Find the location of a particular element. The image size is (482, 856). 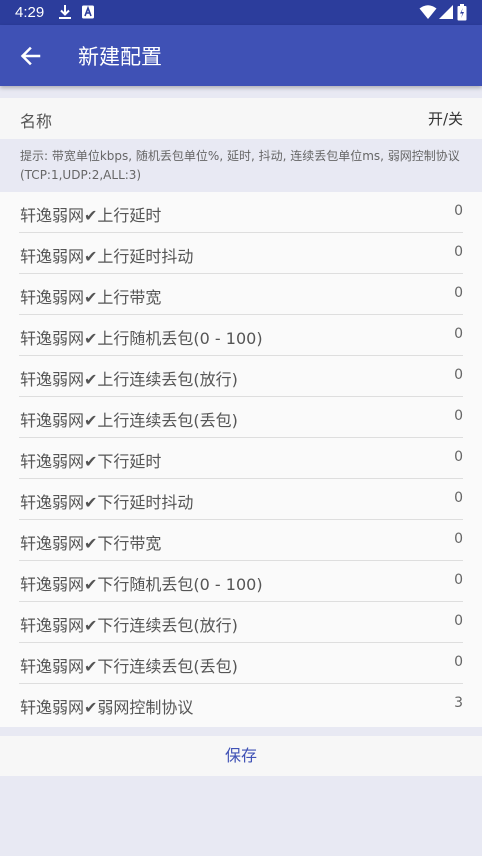

save-button: 保存 is located at coordinates (241, 756).